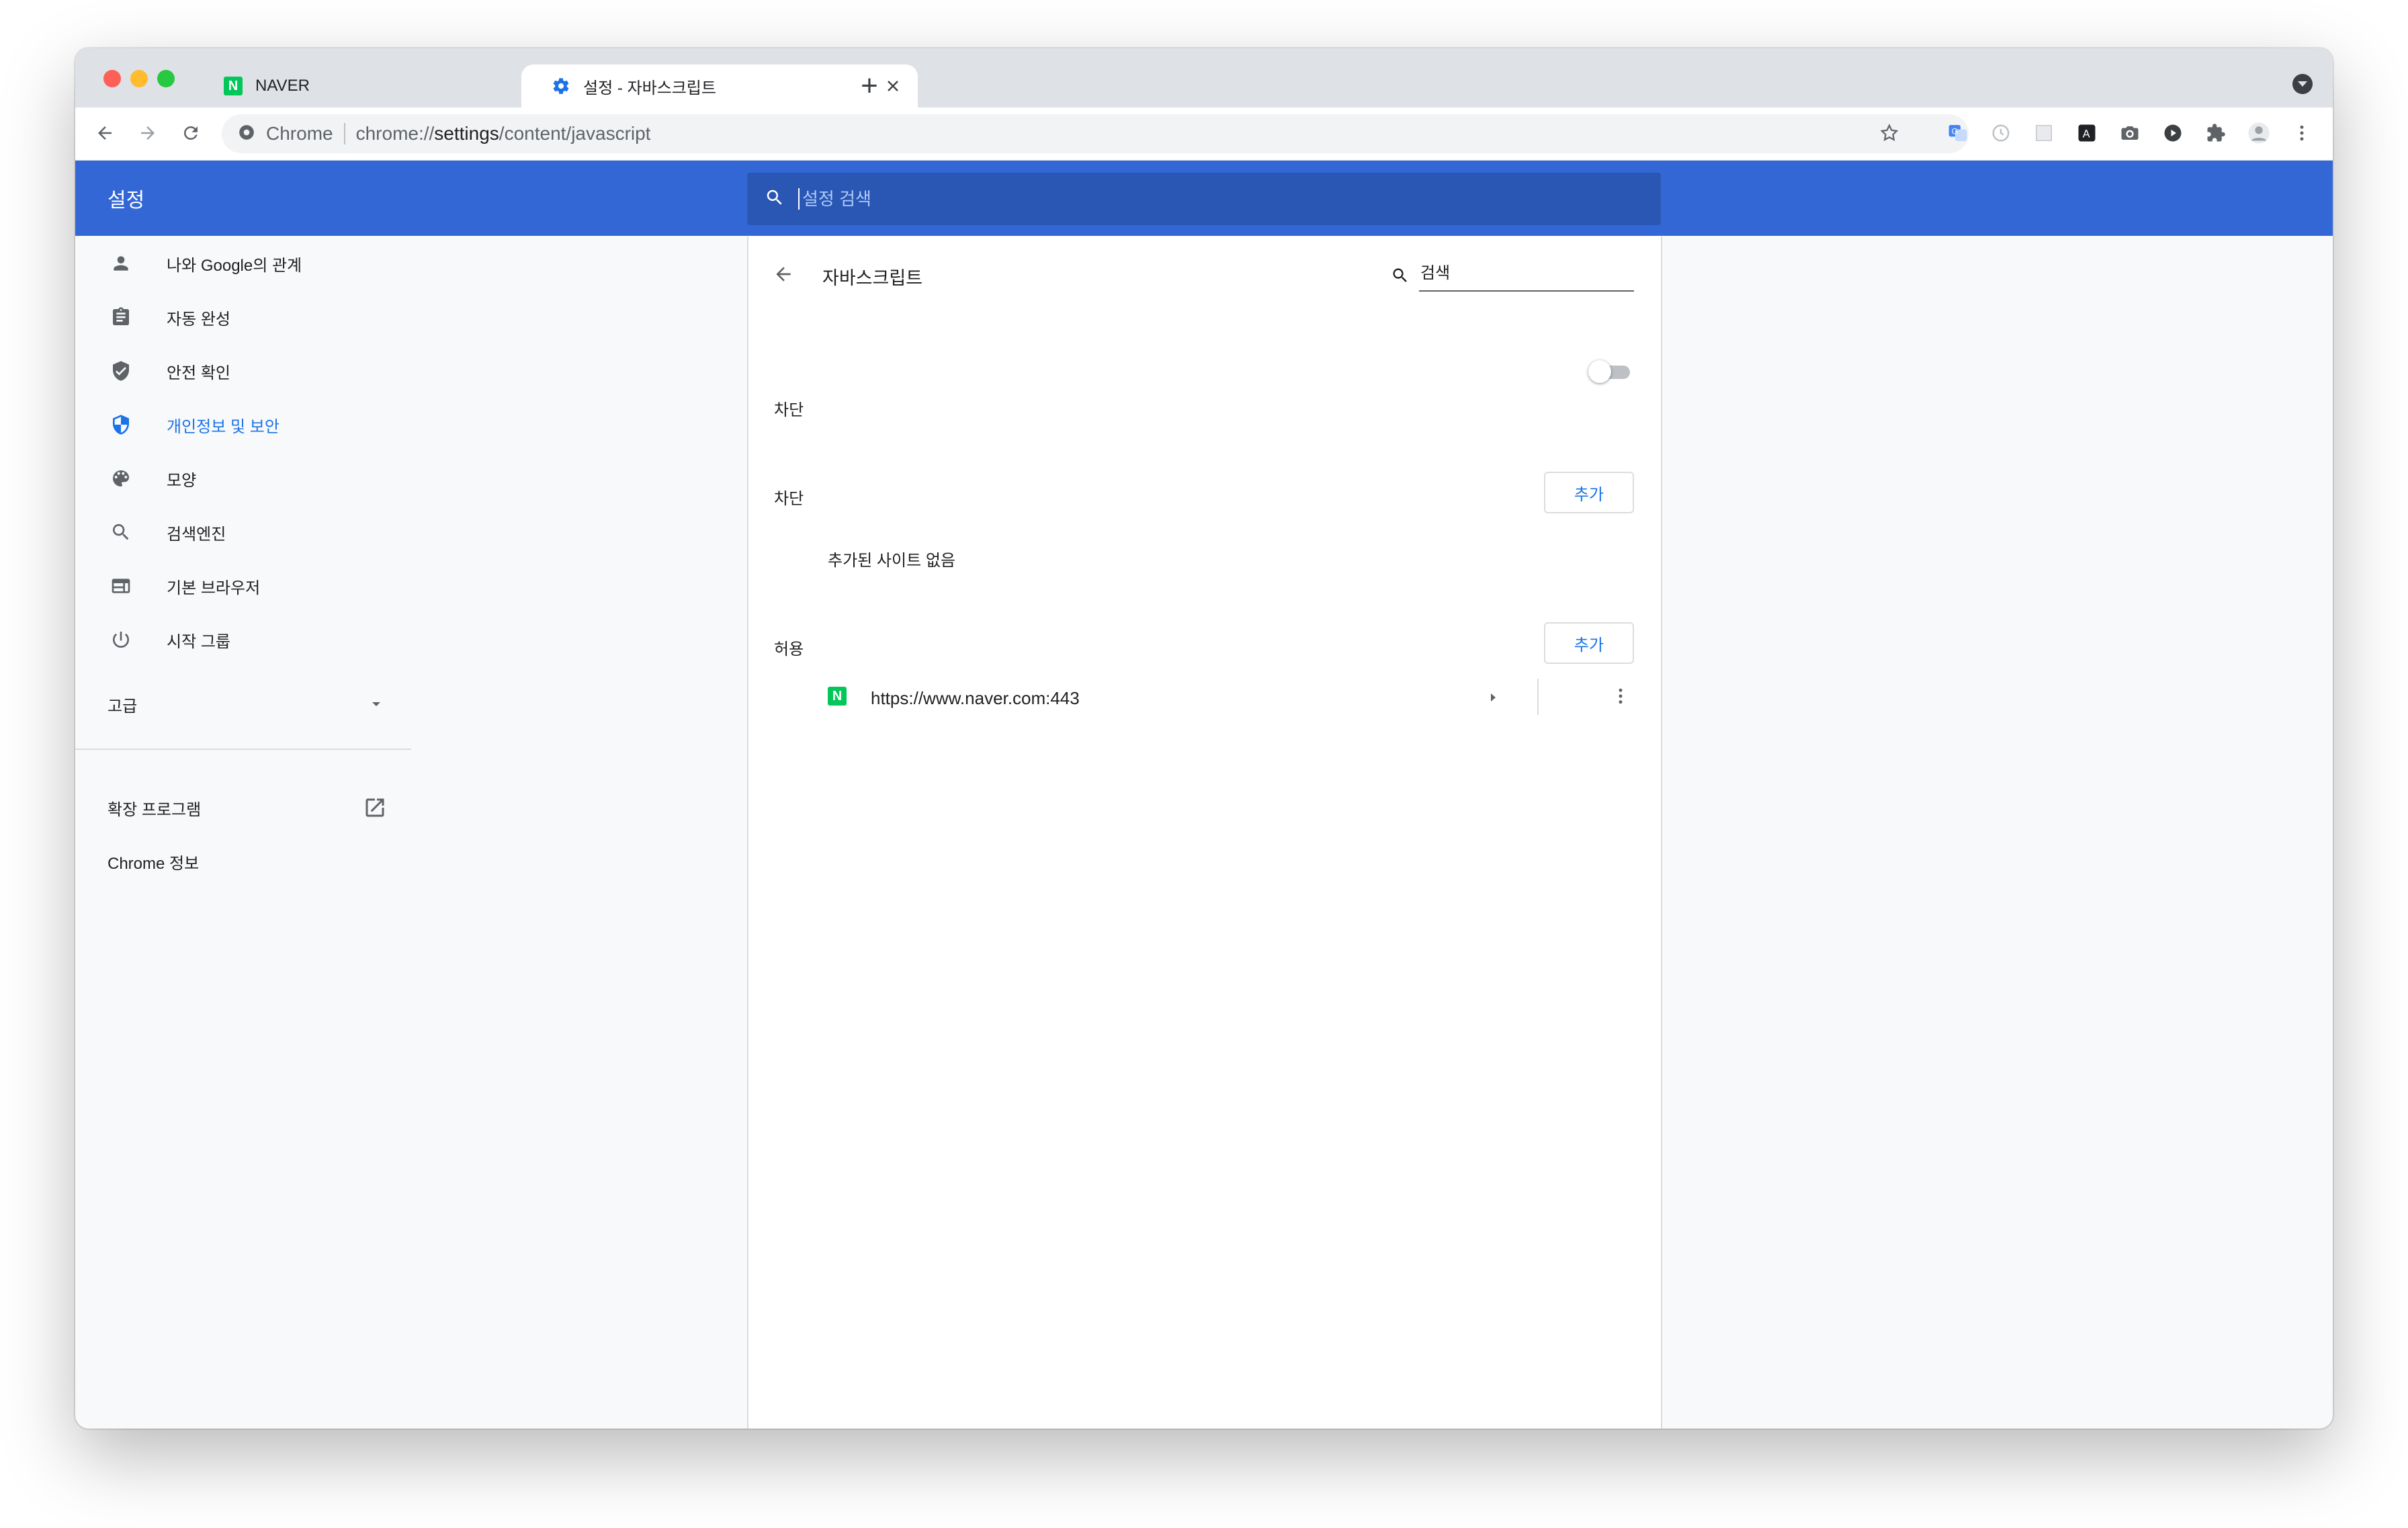 This screenshot has height=1528, width=2408. Describe the element at coordinates (789, 410) in the screenshot. I see `block-toggle-label: 차단` at that location.